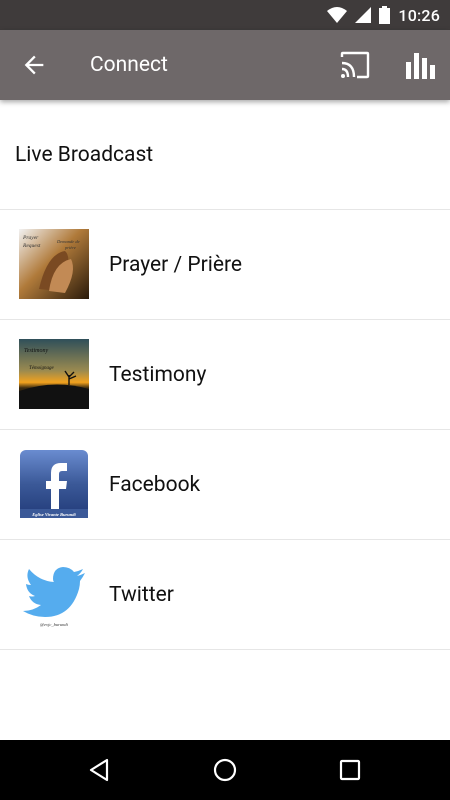 Image resolution: width=450 pixels, height=800 pixels. Describe the element at coordinates (31, 246) in the screenshot. I see `svg-text: Request` at that location.